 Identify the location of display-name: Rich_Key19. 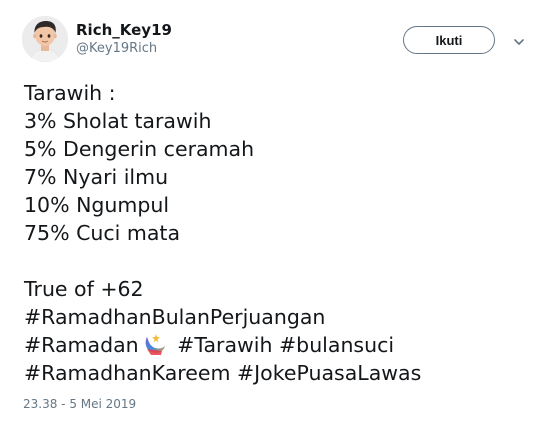
(124, 30).